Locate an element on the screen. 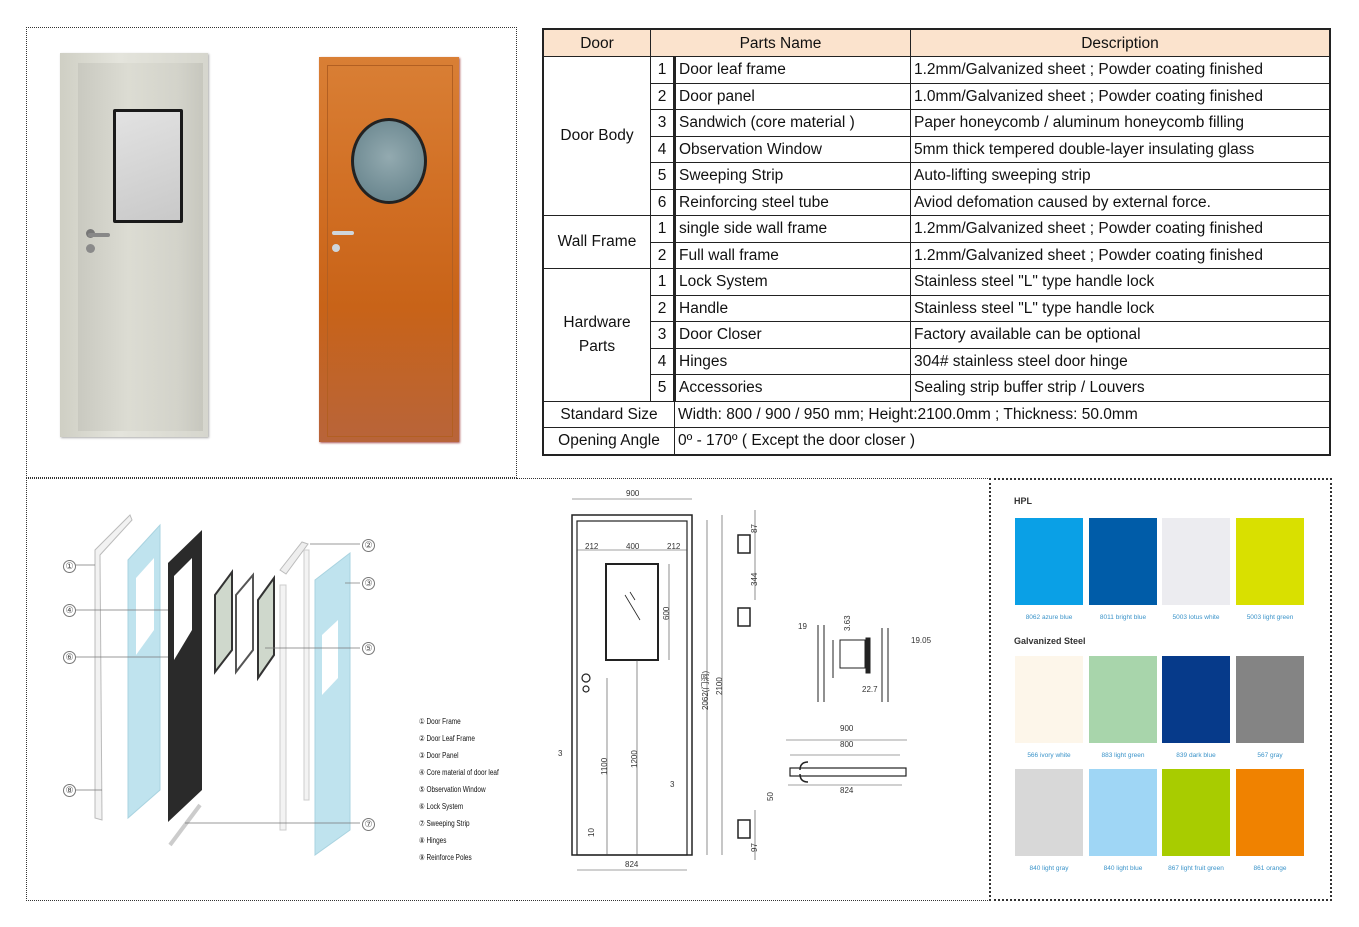 The height and width of the screenshot is (927, 1359). dim-gap-right: 3 is located at coordinates (672, 784).